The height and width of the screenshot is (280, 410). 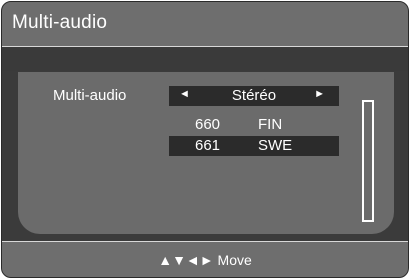 I want to click on footer-bar: ▲▼◄► Move, so click(x=205, y=259).